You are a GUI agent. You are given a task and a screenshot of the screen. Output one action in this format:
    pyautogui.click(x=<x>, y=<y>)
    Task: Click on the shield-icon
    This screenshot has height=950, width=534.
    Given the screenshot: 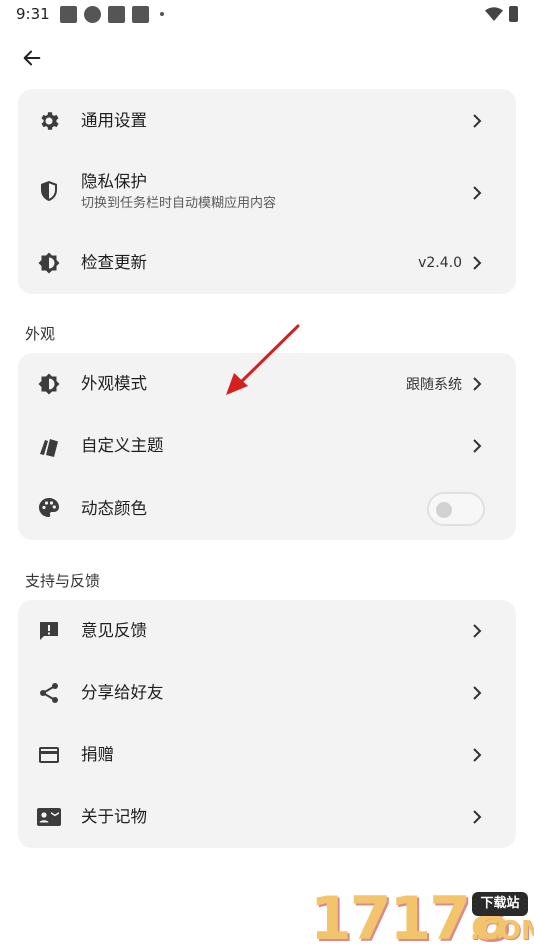 What is the action you would take?
    pyautogui.click(x=49, y=191)
    